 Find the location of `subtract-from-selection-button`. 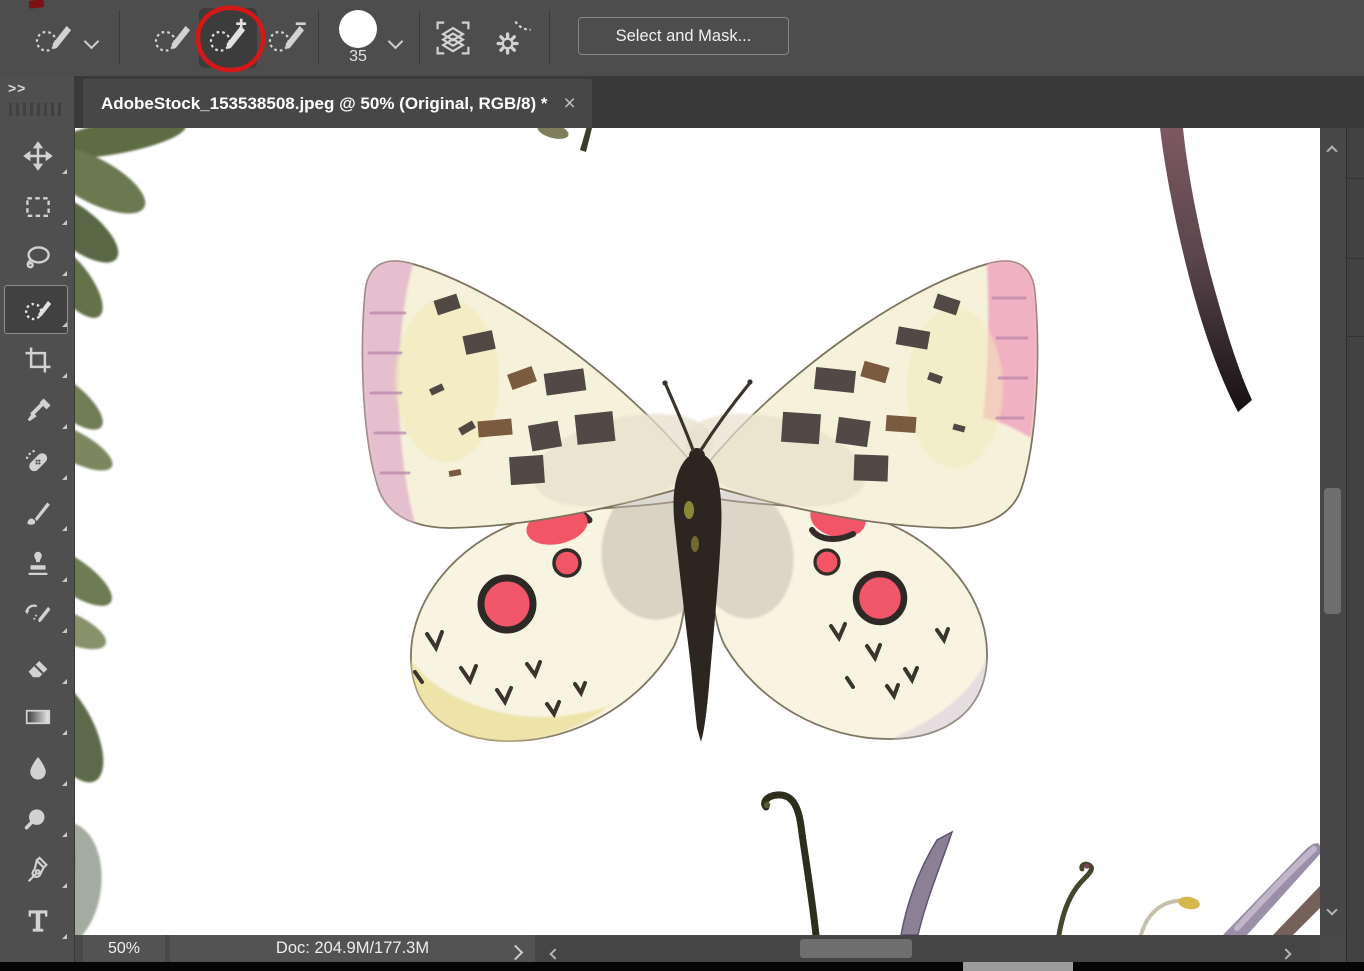

subtract-from-selection-button is located at coordinates (287, 38).